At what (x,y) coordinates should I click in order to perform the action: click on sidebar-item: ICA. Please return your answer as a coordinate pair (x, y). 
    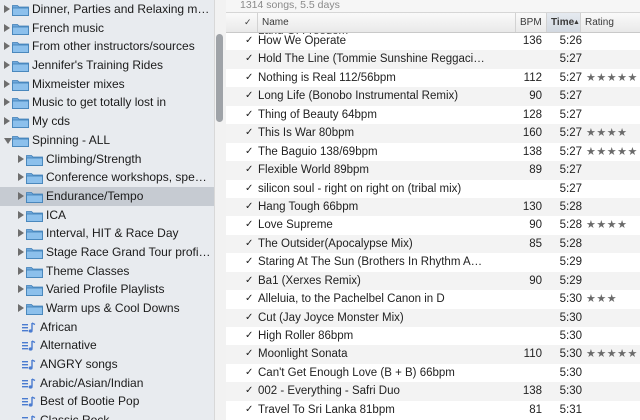
    Looking at the image, I should click on (107, 215).